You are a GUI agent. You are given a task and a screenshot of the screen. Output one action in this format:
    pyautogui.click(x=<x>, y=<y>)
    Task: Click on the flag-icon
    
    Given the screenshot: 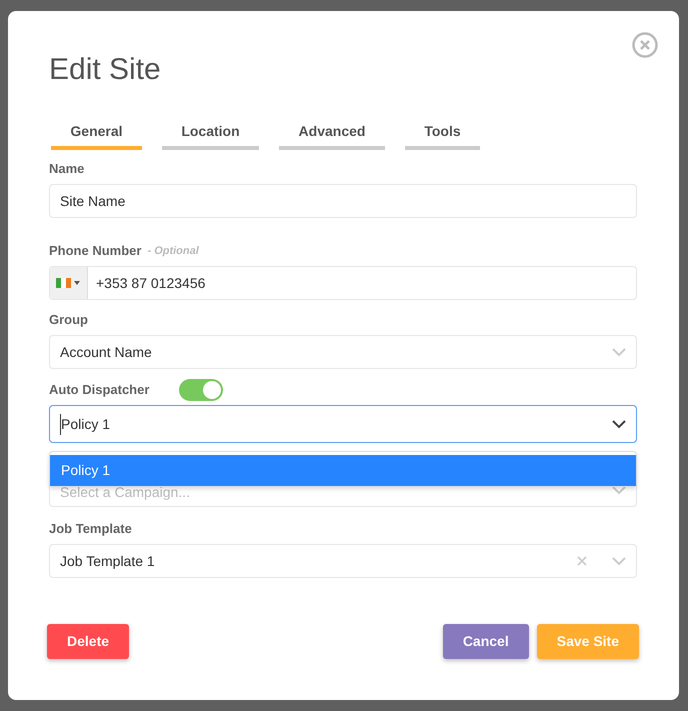 What is the action you would take?
    pyautogui.click(x=63, y=283)
    